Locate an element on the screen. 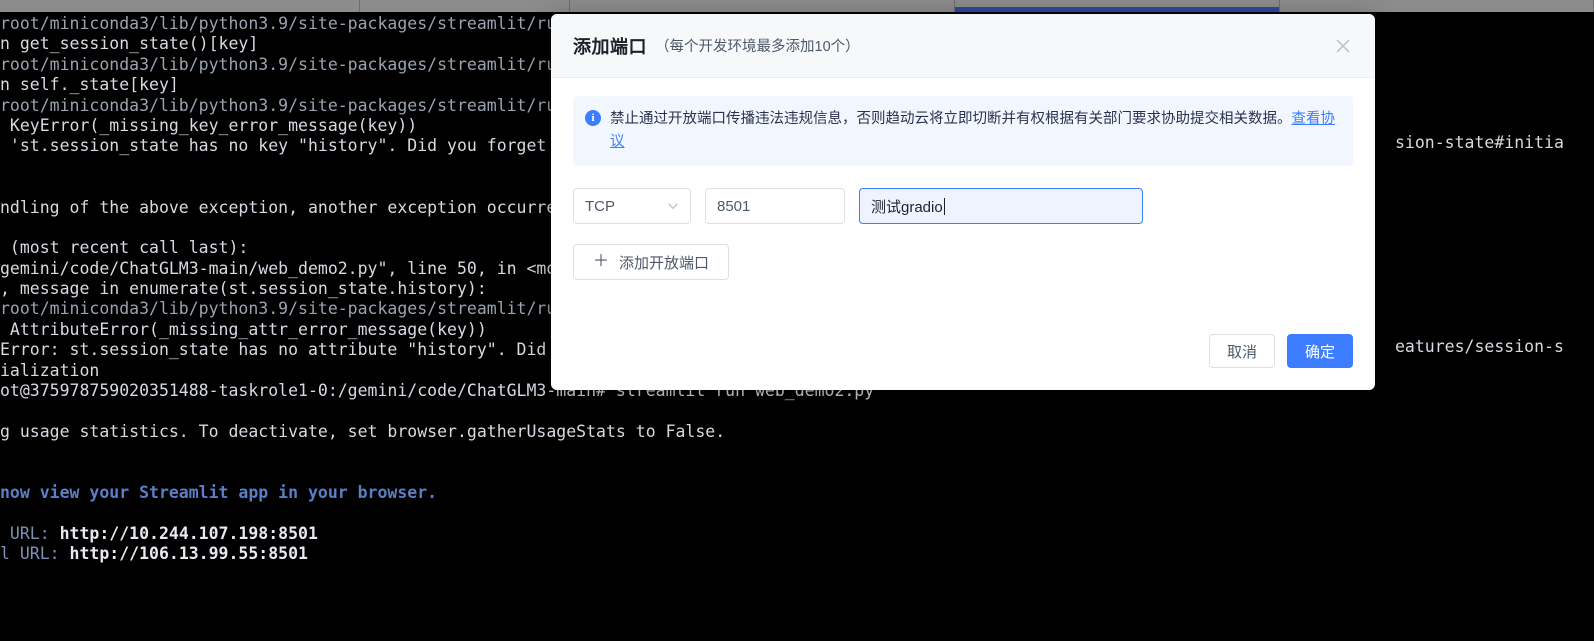 The image size is (1594, 641). protocol-select-value: TCP is located at coordinates (600, 206).